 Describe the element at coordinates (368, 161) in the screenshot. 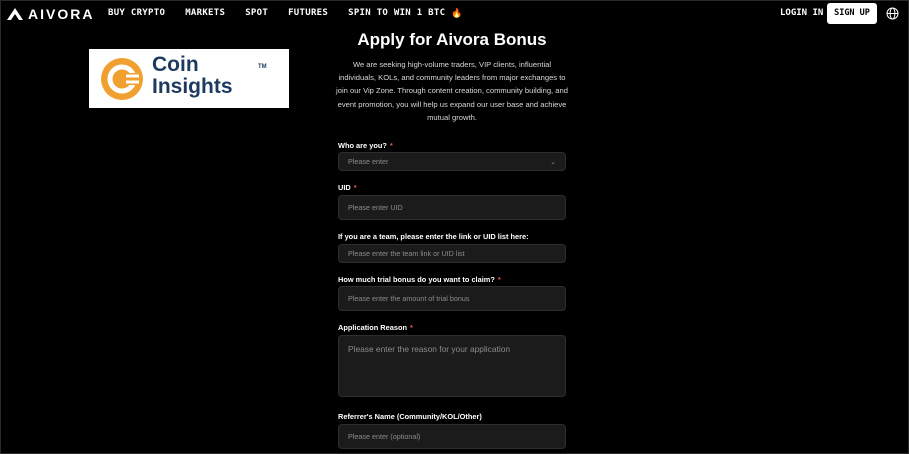

I see `select-placeholder: Please enter` at that location.